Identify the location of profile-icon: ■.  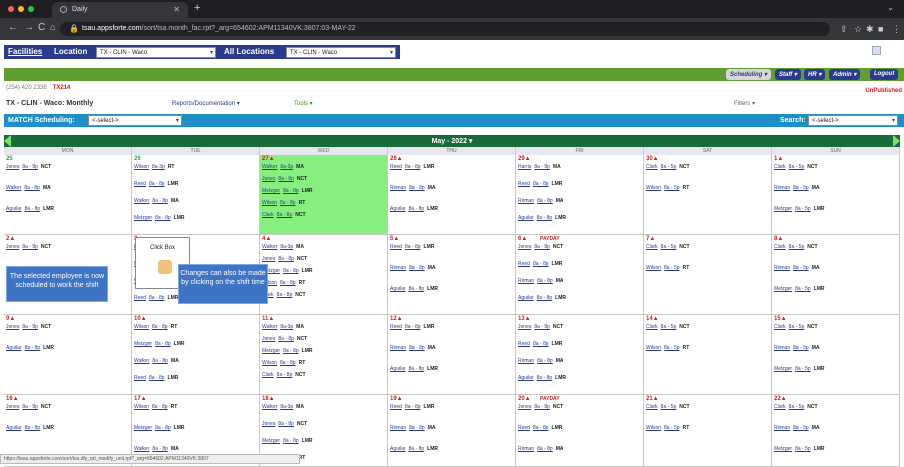
(880, 29).